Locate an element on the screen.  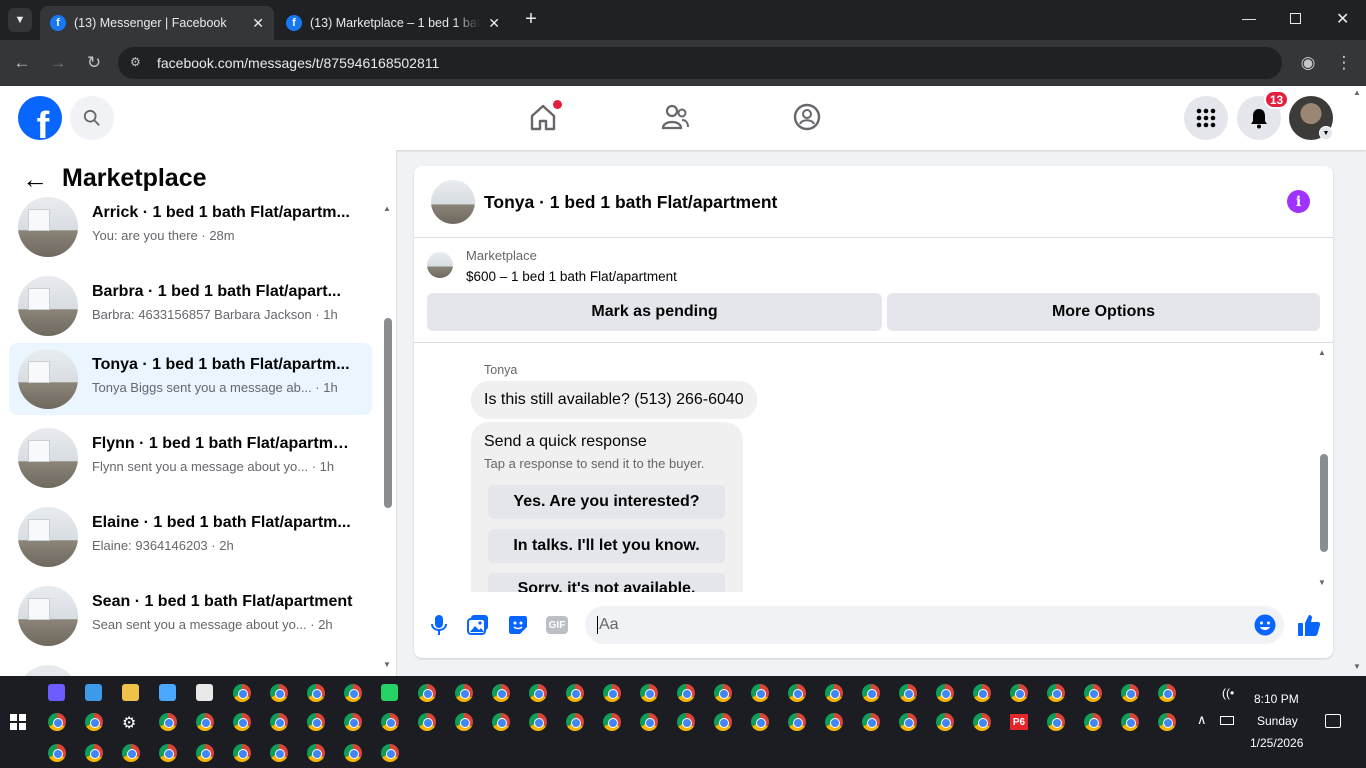
close-tab-icon: ✕ is located at coordinates (258, 23).